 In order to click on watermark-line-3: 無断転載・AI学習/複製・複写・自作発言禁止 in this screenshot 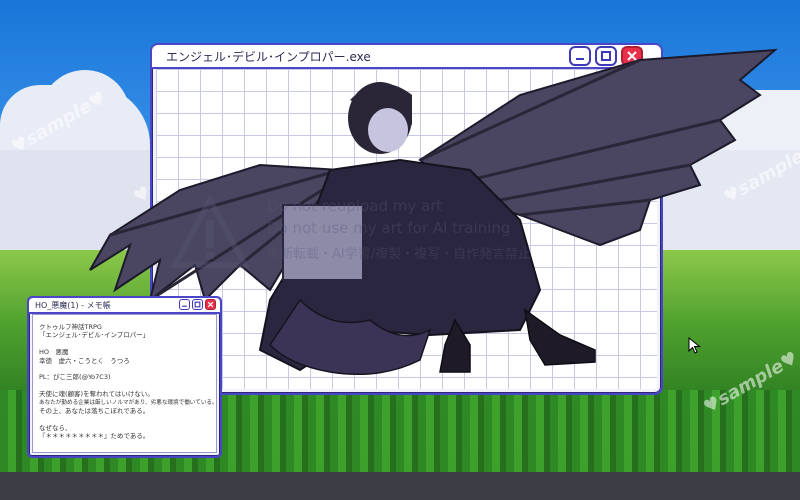, I will do `click(399, 254)`.